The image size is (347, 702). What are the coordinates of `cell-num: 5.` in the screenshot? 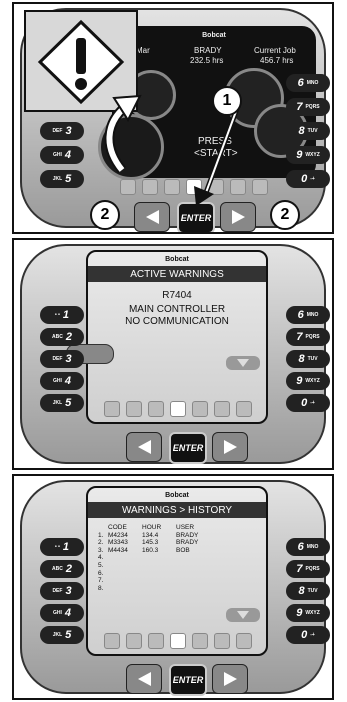 It's located at (101, 565).